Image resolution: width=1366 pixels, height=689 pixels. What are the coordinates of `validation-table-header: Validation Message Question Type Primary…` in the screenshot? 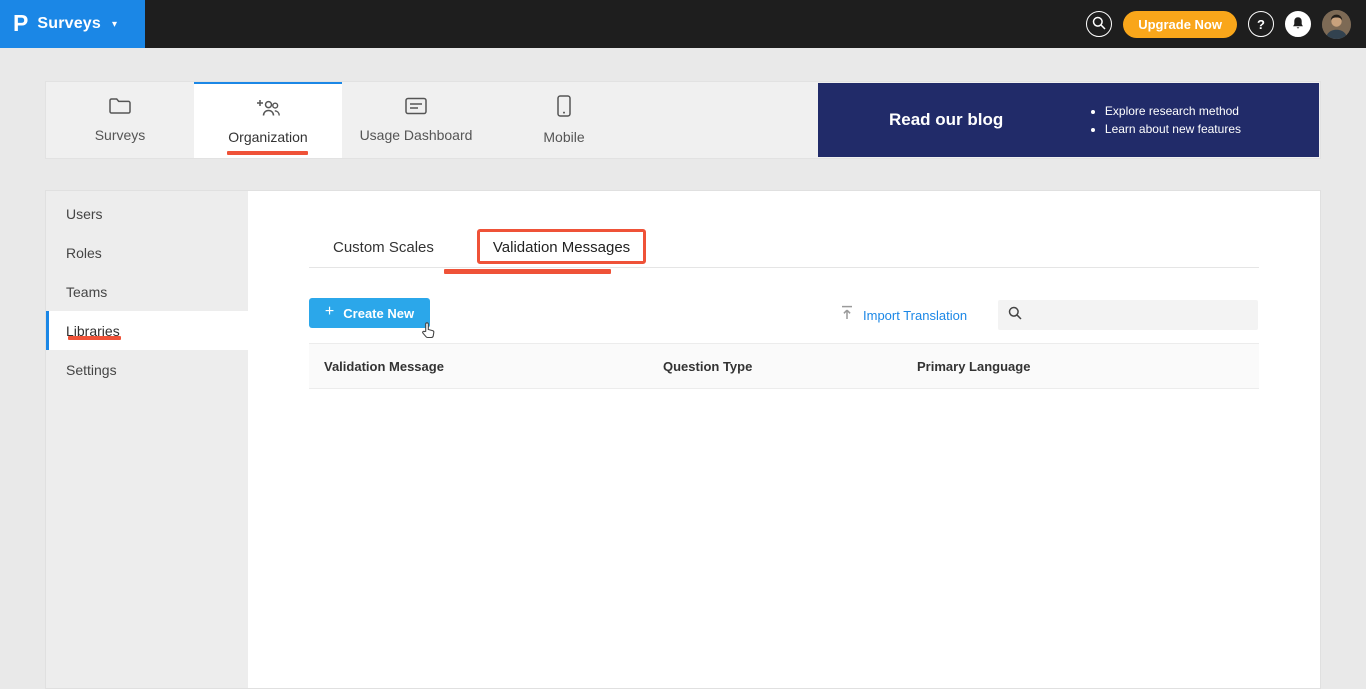 It's located at (784, 366).